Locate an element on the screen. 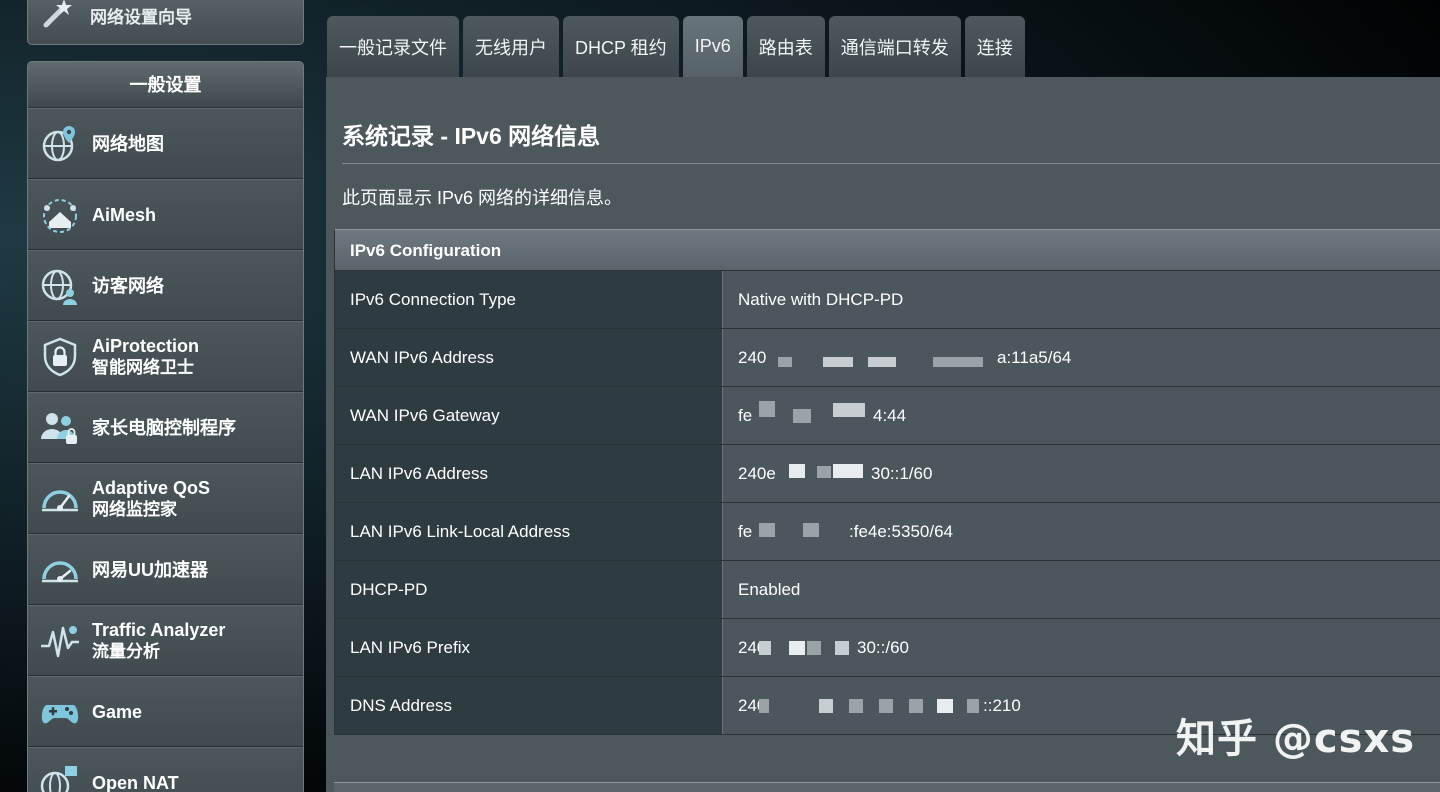 This screenshot has height=792, width=1440. value-suffix: 30::/60 is located at coordinates (883, 647).